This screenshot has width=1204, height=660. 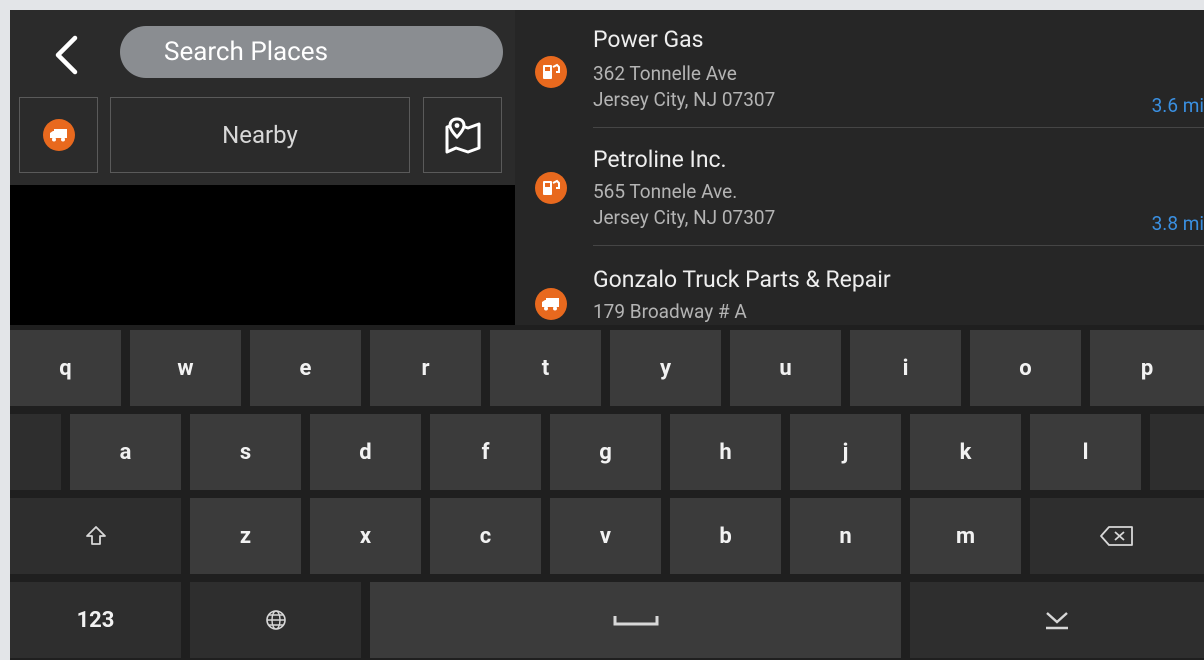 I want to click on key-f: f, so click(x=485, y=452).